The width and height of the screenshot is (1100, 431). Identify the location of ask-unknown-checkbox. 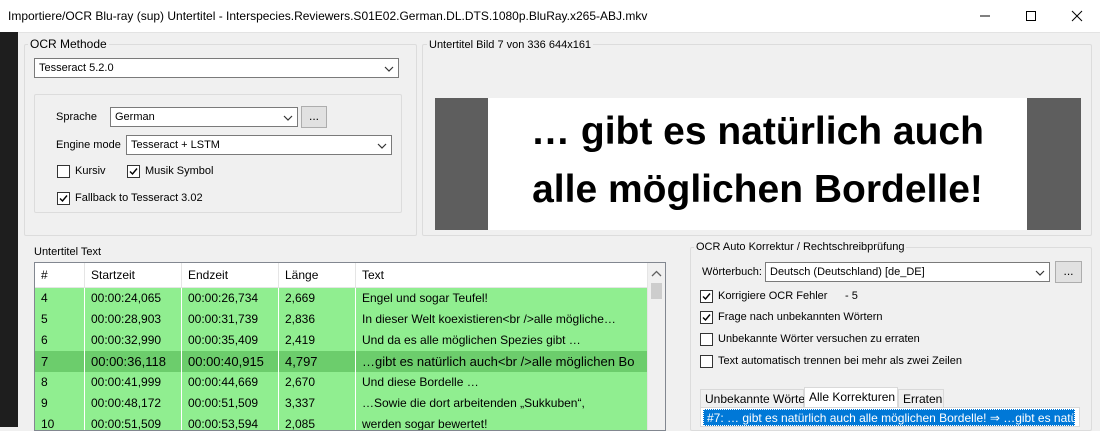
(706, 317).